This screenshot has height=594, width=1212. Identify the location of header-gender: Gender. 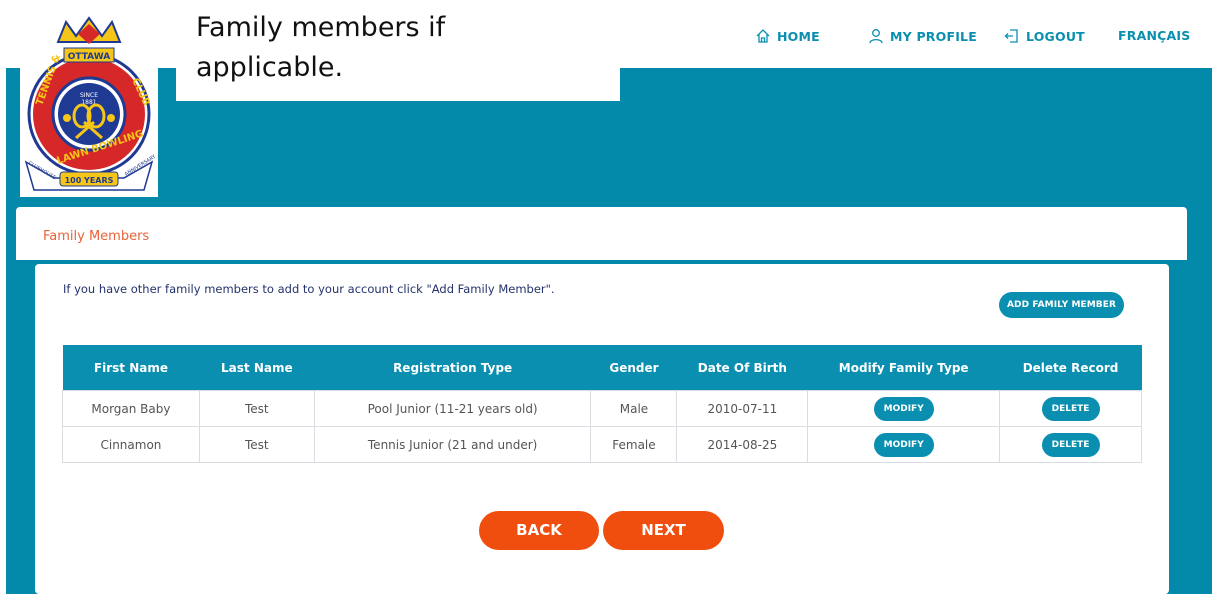
(633, 368).